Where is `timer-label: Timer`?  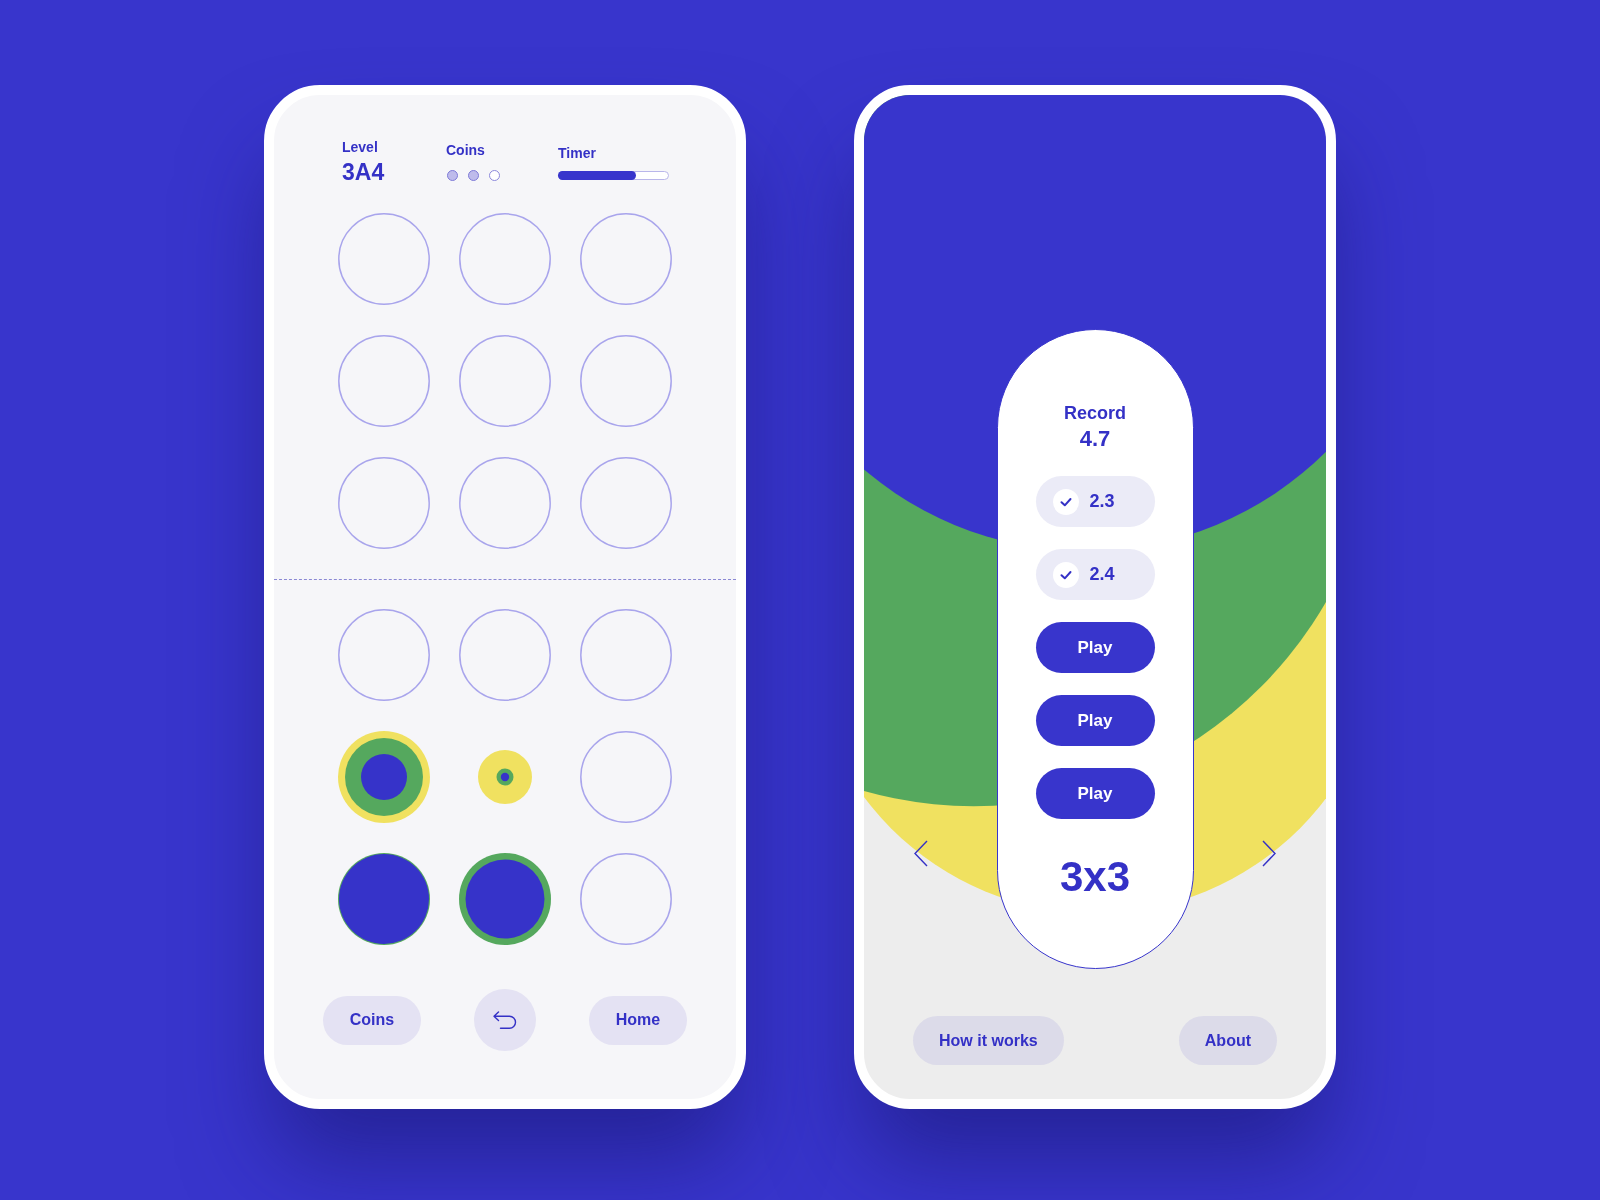 timer-label: Timer is located at coordinates (577, 153).